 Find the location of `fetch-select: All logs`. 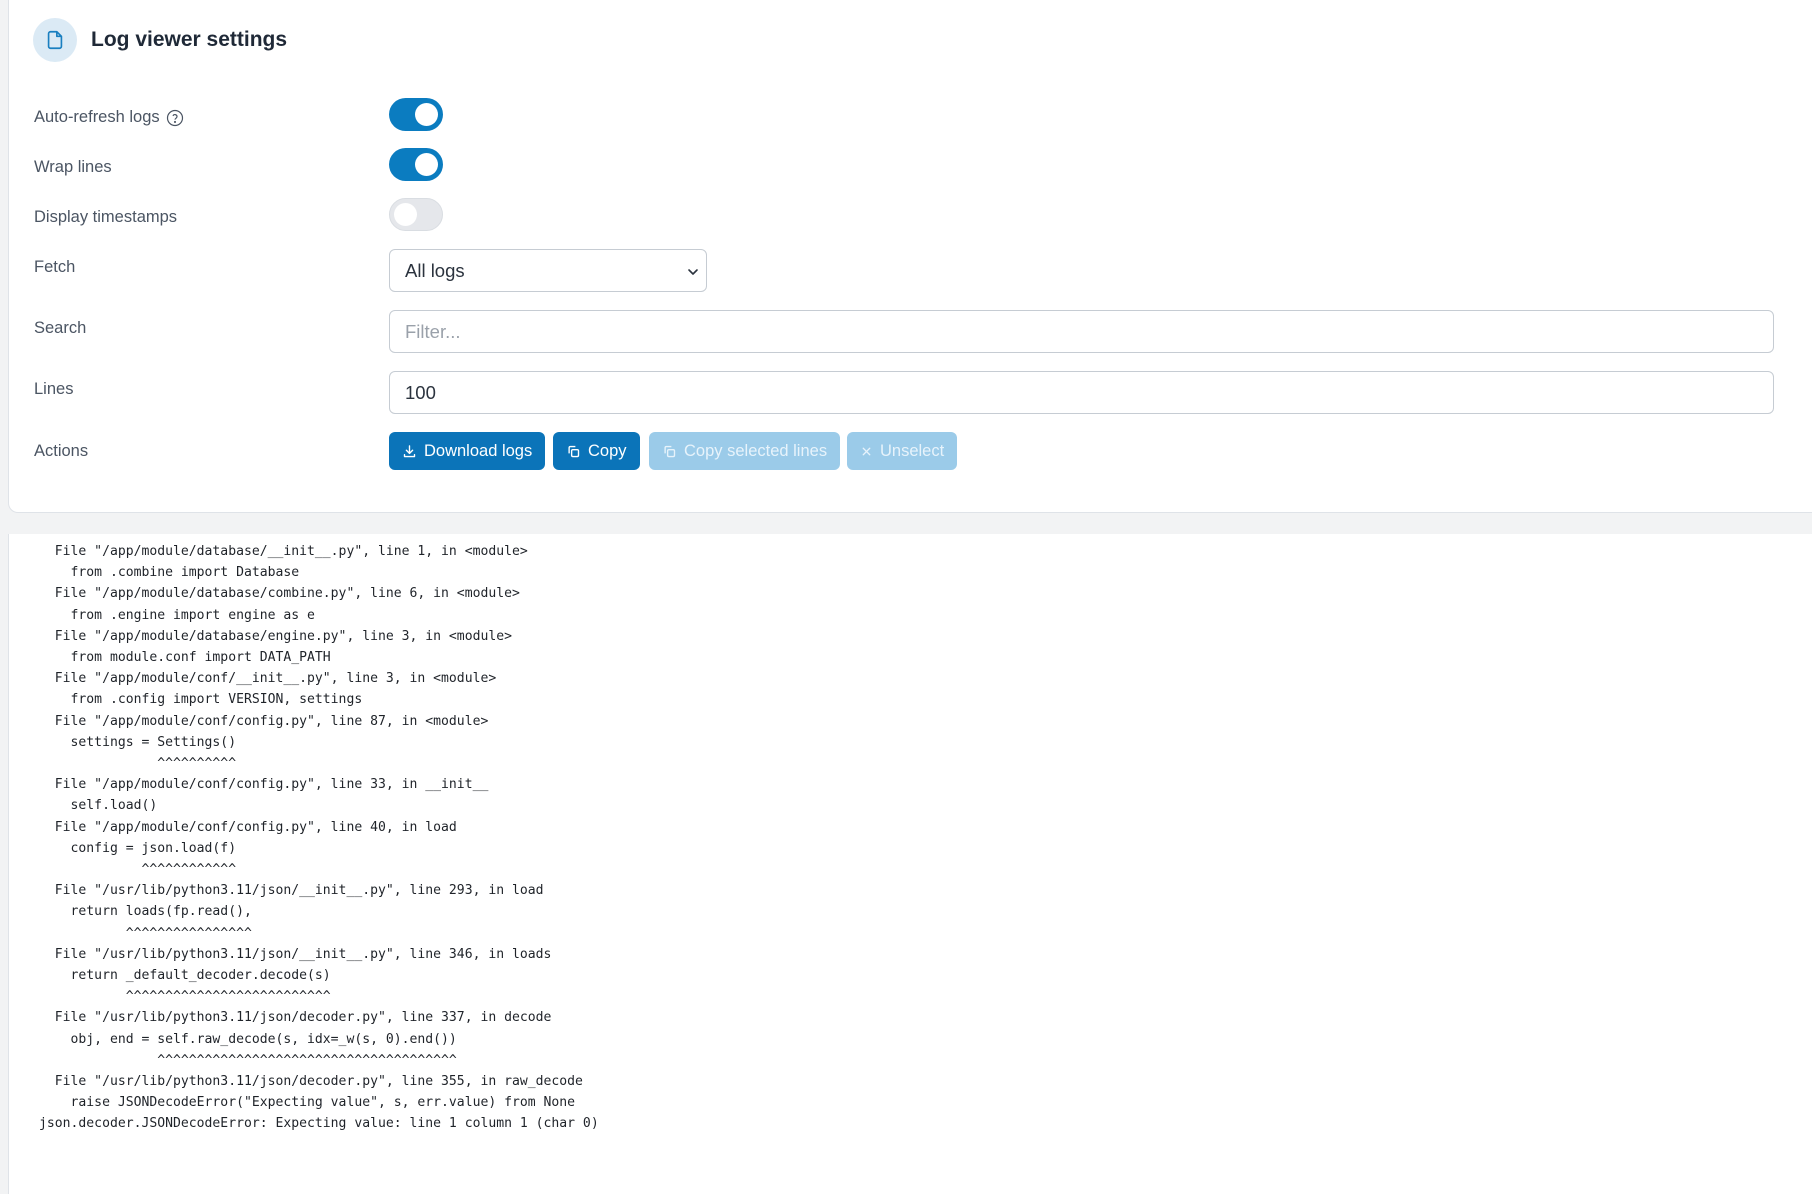

fetch-select: All logs is located at coordinates (548, 270).